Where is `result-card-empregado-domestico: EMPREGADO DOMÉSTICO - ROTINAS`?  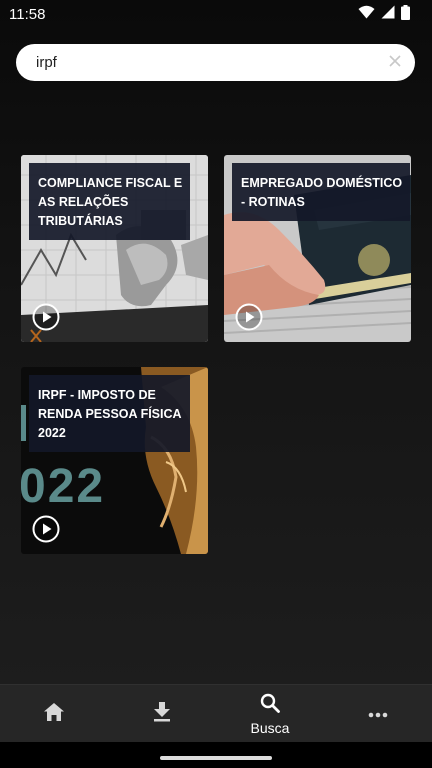
result-card-empregado-domestico: EMPREGADO DOMÉSTICO - ROTINAS is located at coordinates (317, 248).